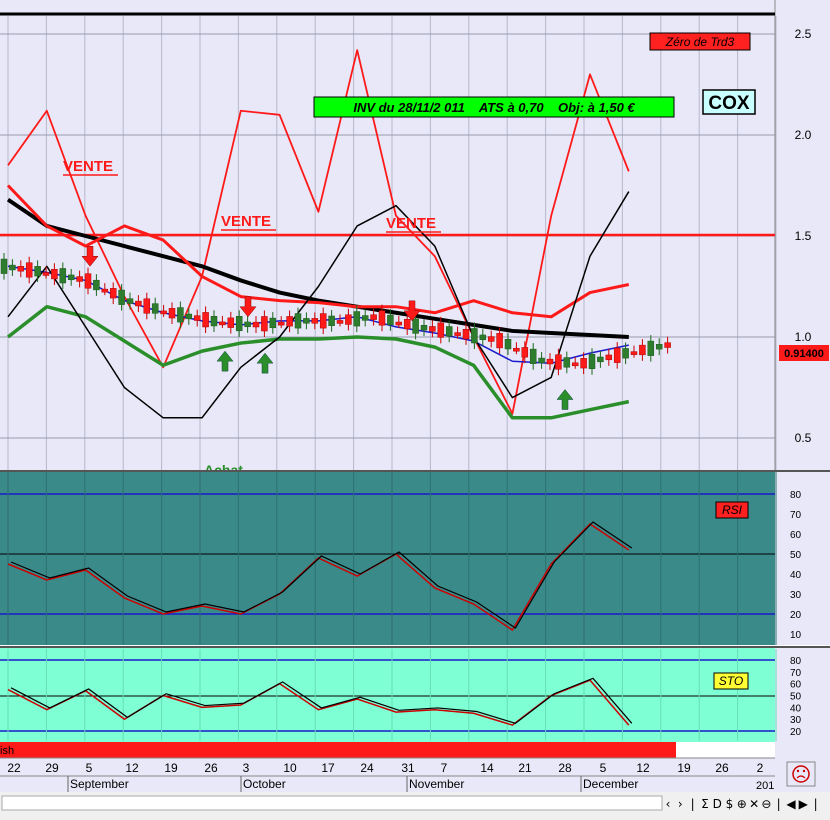 This screenshot has height=820, width=830. Describe the element at coordinates (387, 695) in the screenshot. I see `sto-panel-background` at that location.